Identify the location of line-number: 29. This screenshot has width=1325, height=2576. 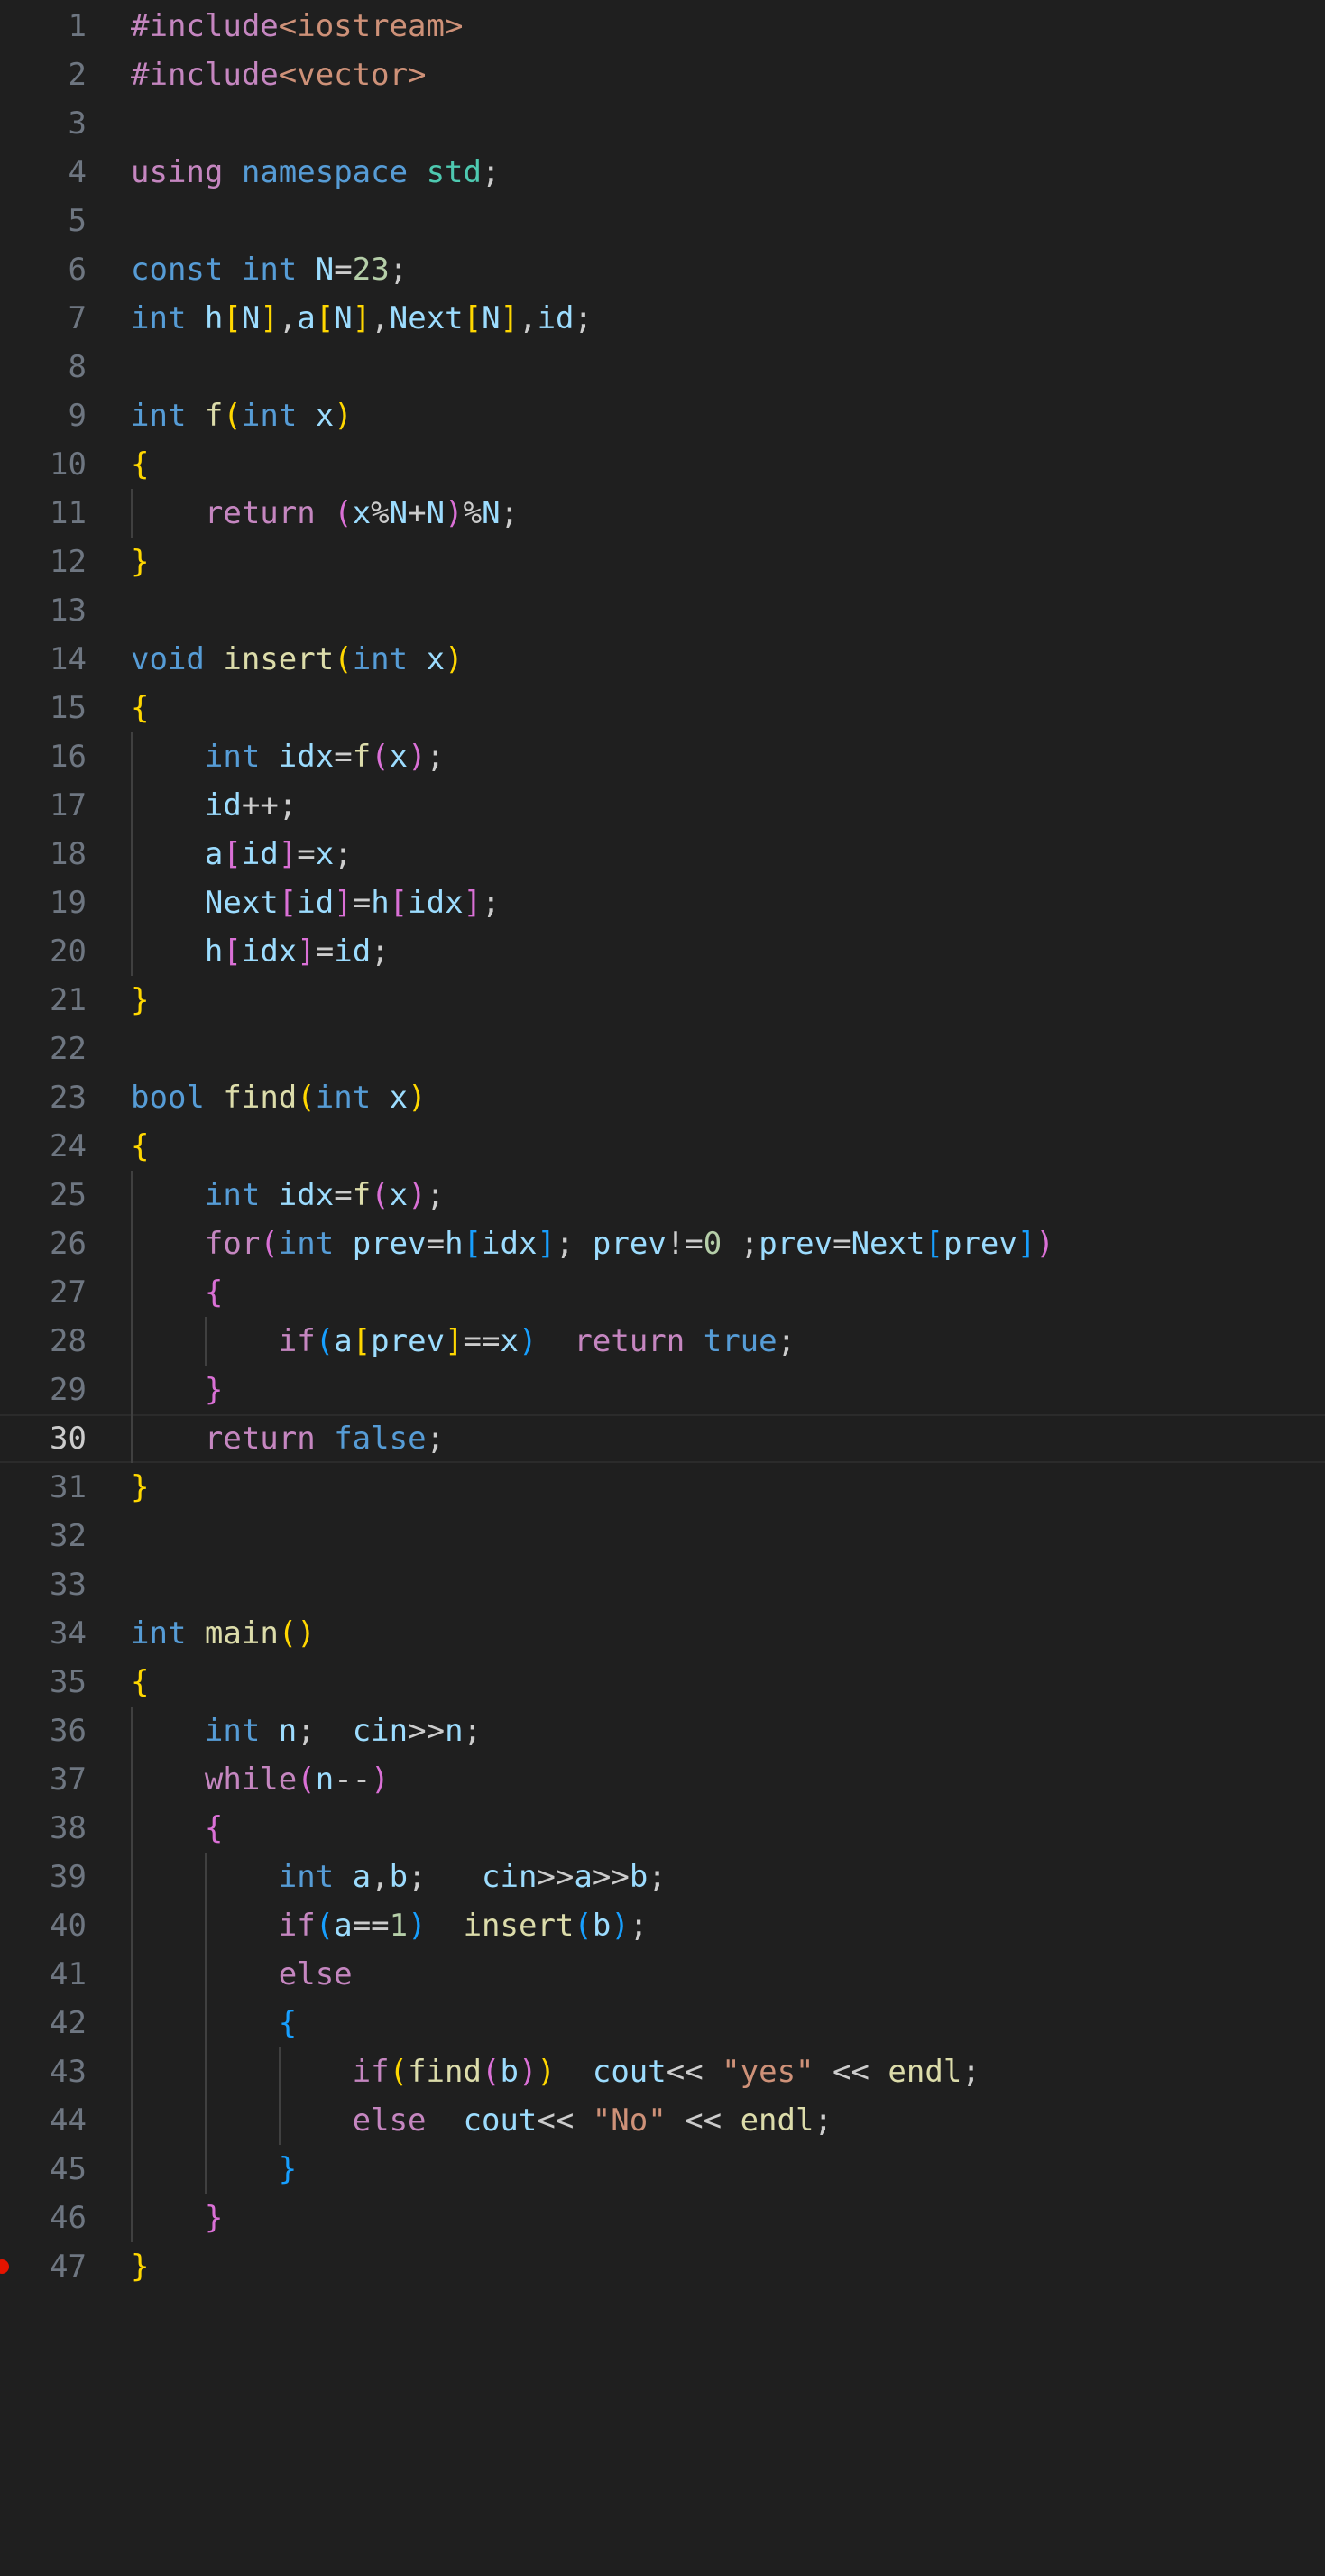
(44, 1390).